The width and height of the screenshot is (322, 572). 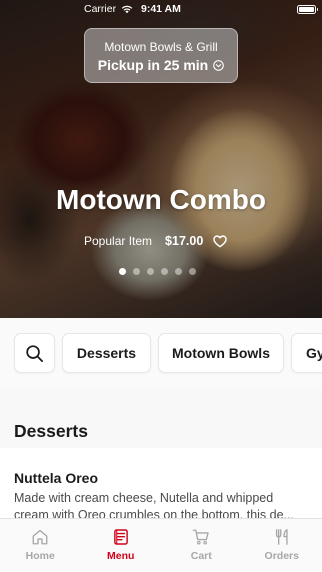 I want to click on category-bar: Desserts Motown Bowls Gyros, so click(x=161, y=353).